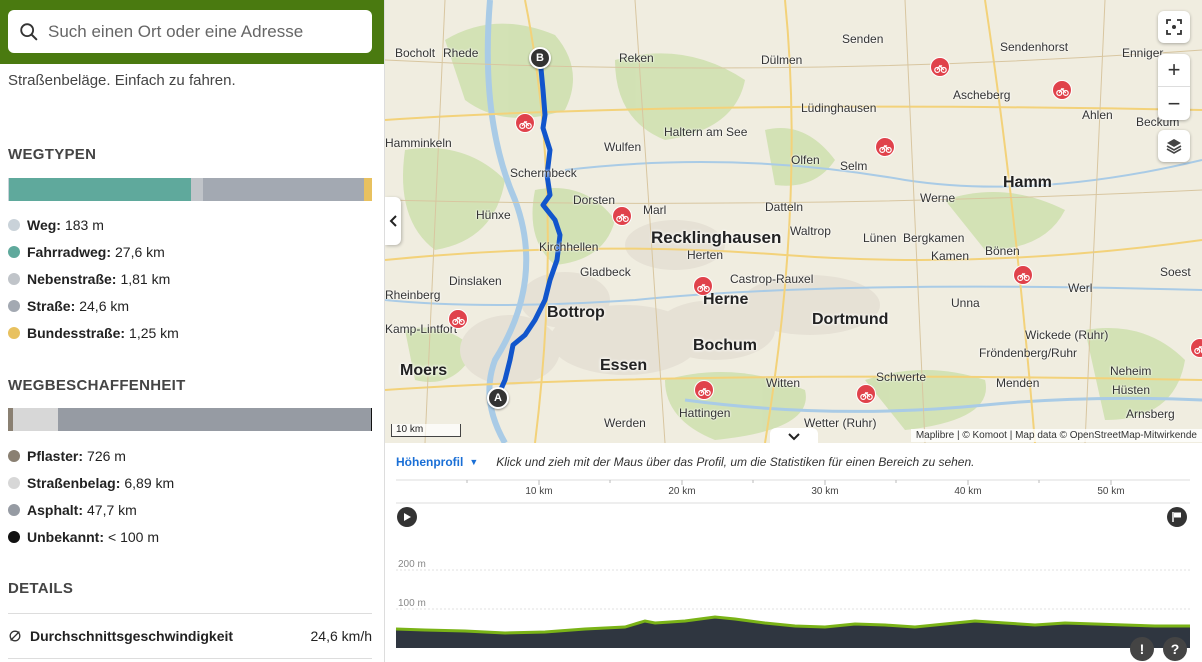  Describe the element at coordinates (97, 385) in the screenshot. I see `wegbeschaffenheit-title: WEGBESCHAFFENHEIT` at that location.